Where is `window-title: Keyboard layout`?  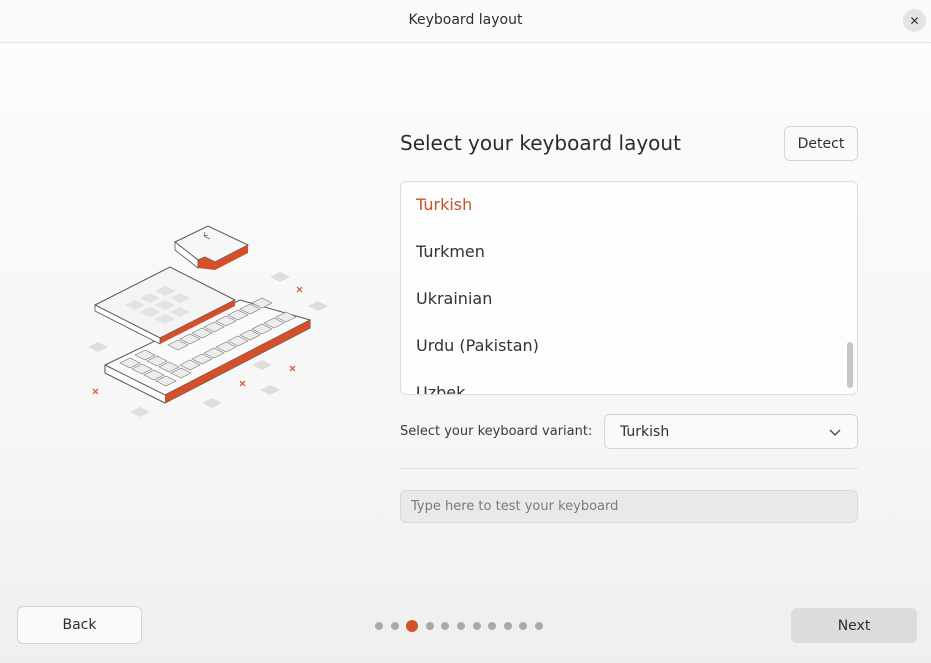 window-title: Keyboard layout is located at coordinates (465, 20).